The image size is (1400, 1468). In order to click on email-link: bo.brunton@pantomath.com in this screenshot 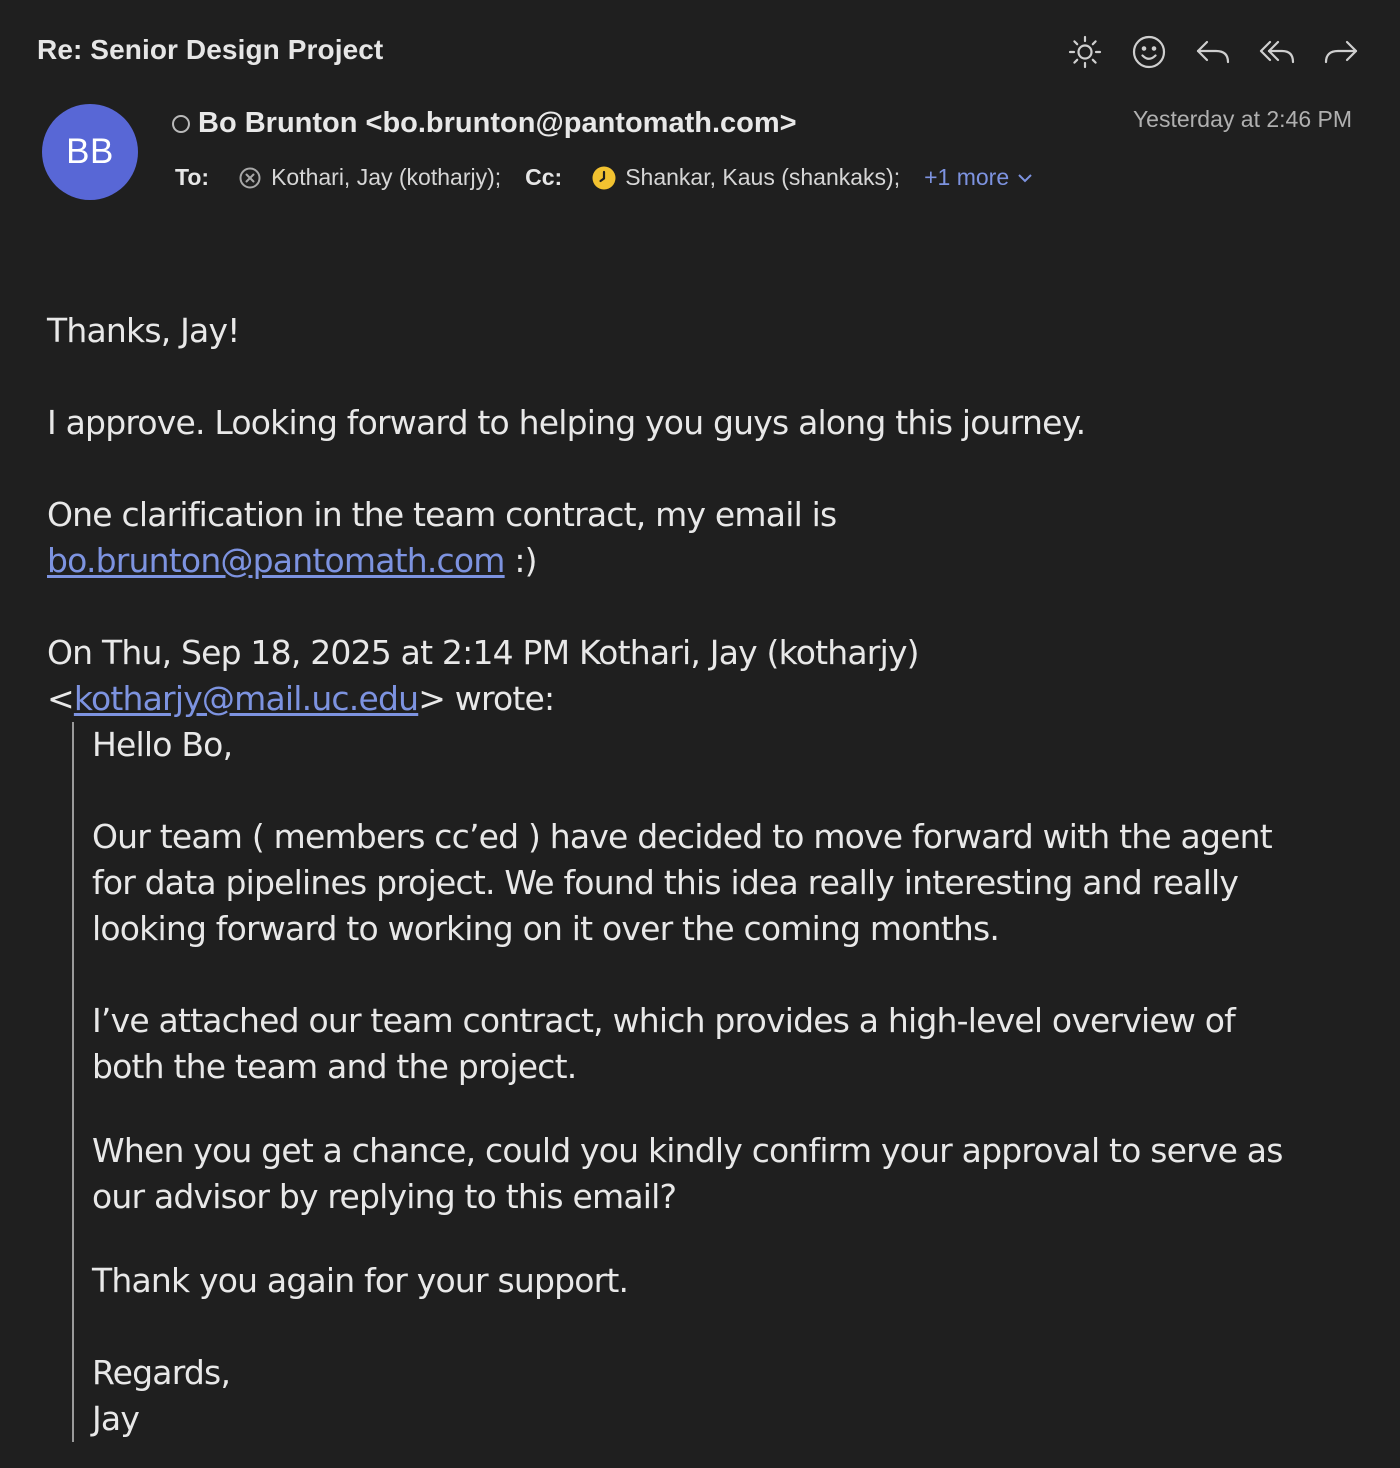, I will do `click(276, 560)`.